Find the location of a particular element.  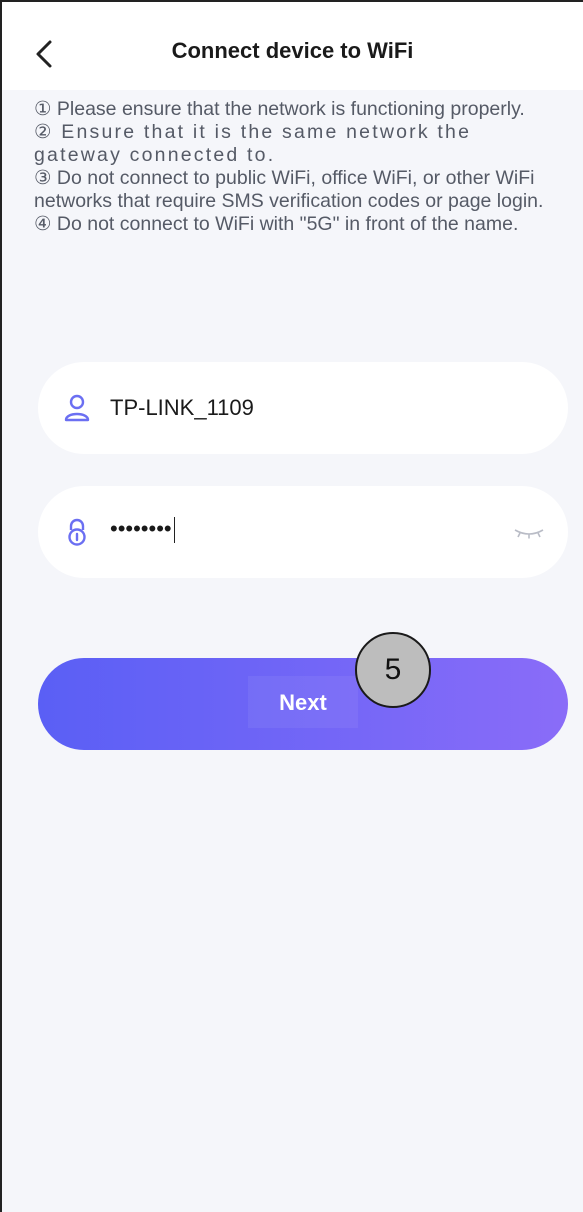

wifi-name-field: TP-LINK_1109 is located at coordinates (303, 408).